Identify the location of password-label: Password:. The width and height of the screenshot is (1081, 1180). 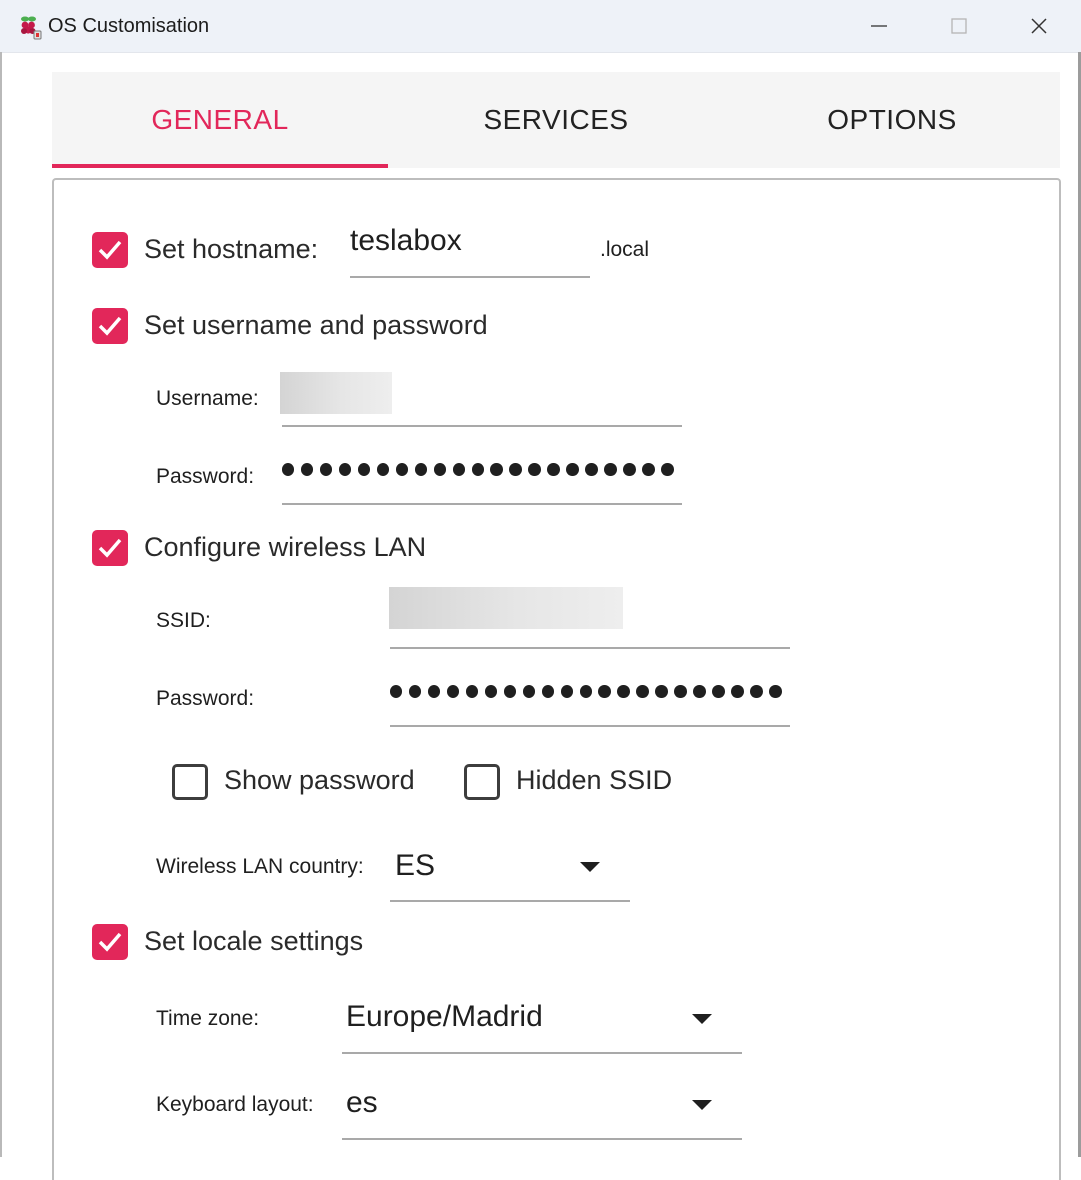
(205, 476).